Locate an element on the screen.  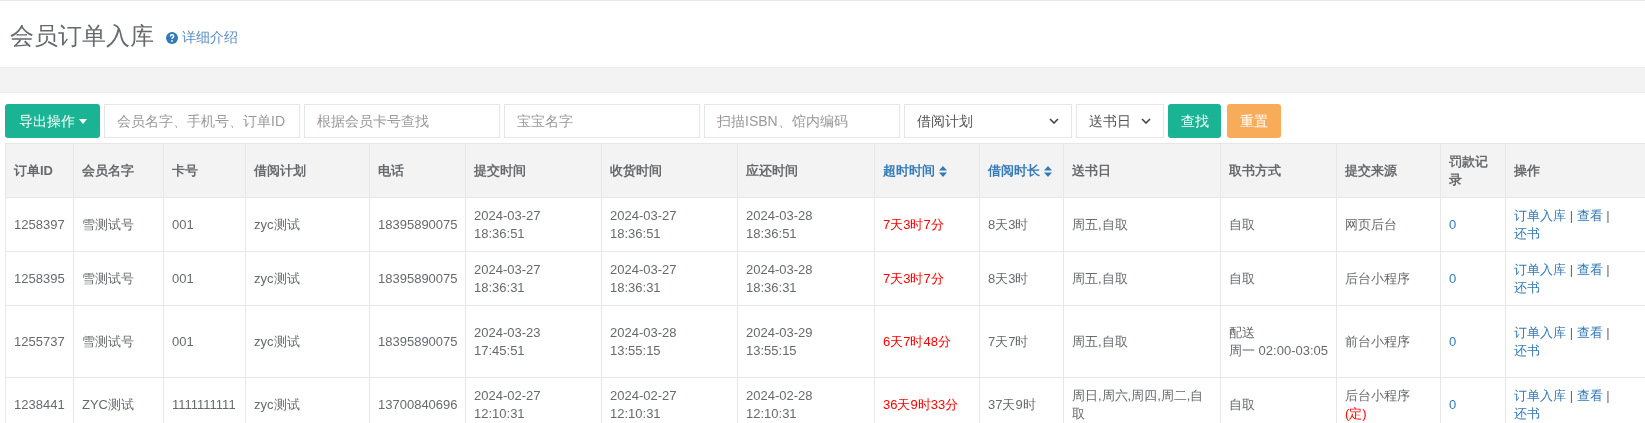
column-header: 提交时间 is located at coordinates (533, 170).